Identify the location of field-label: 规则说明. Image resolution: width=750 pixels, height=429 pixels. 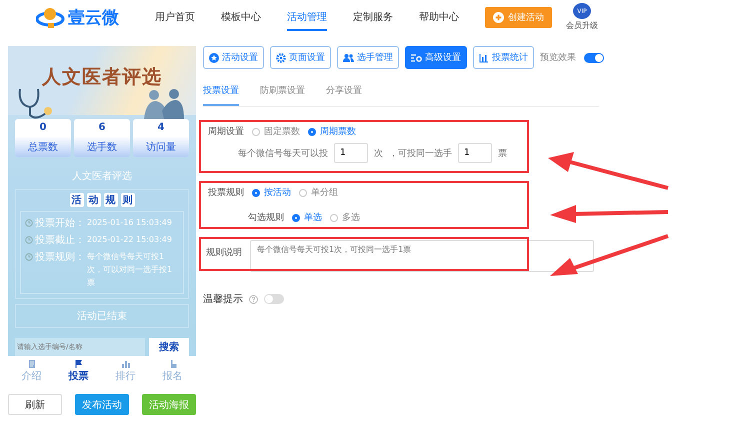
(224, 252).